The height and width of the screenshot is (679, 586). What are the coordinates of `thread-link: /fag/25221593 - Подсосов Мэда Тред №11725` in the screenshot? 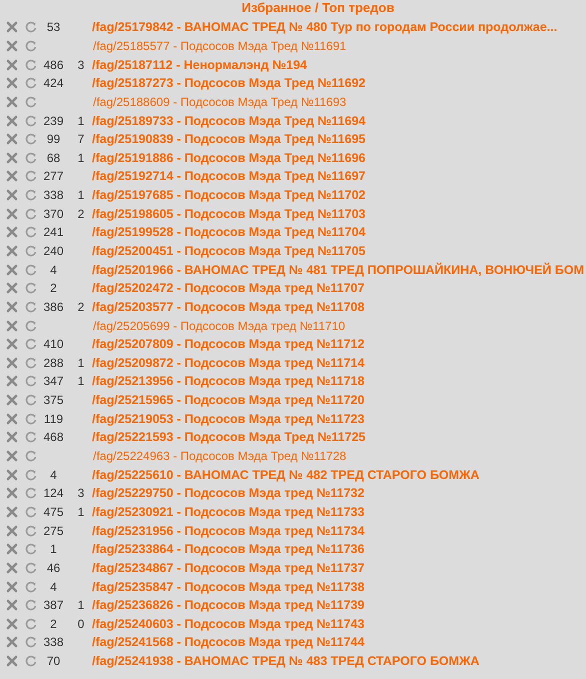 It's located at (229, 437).